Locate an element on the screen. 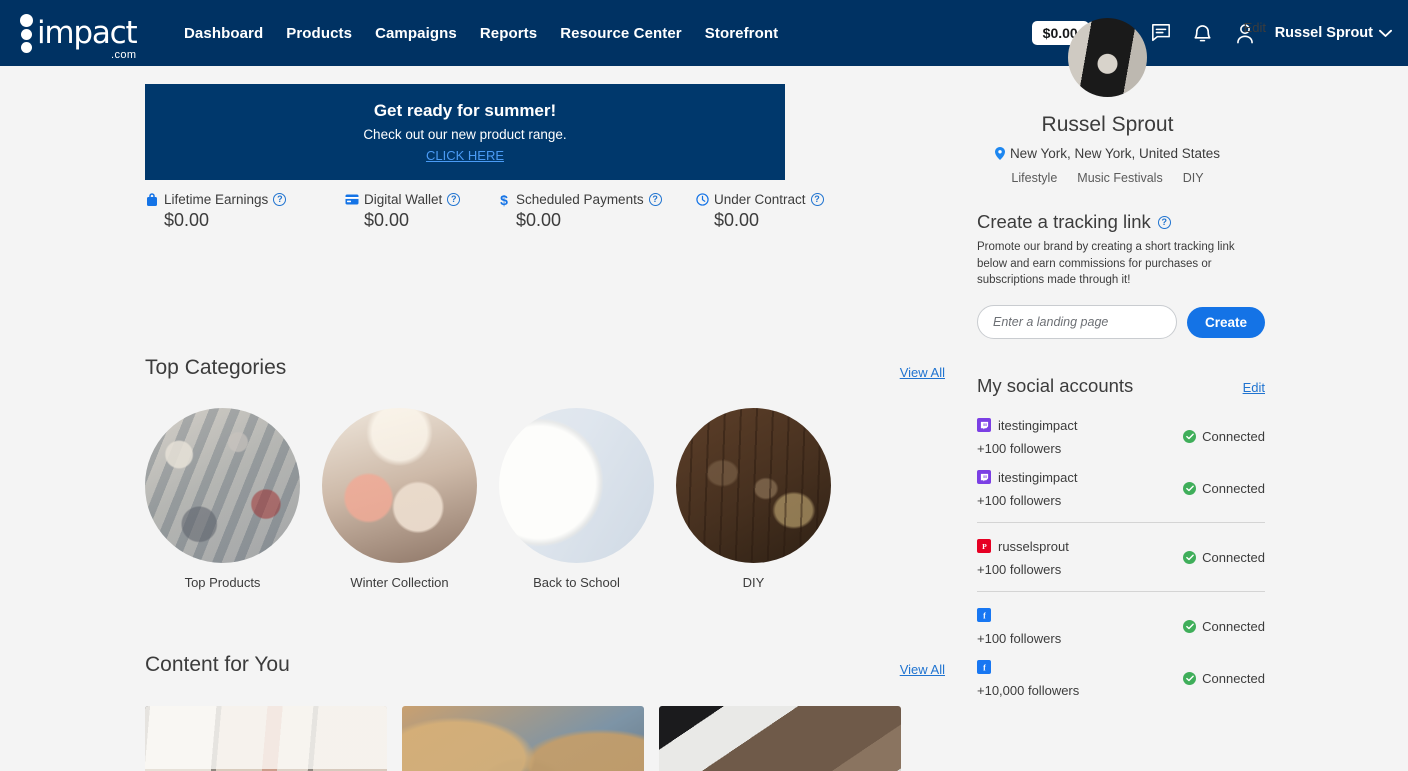 Image resolution: width=1408 pixels, height=771 pixels. logo-wordmark: impact is located at coordinates (87, 32).